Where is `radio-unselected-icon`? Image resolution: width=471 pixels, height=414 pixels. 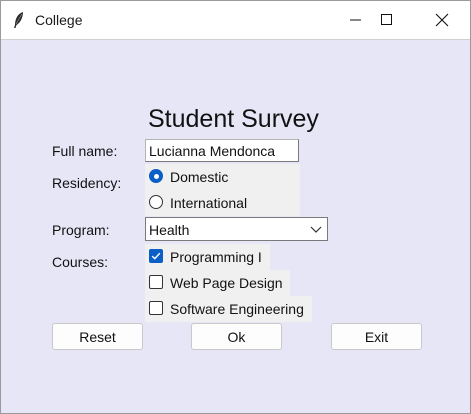
radio-unselected-icon is located at coordinates (156, 202).